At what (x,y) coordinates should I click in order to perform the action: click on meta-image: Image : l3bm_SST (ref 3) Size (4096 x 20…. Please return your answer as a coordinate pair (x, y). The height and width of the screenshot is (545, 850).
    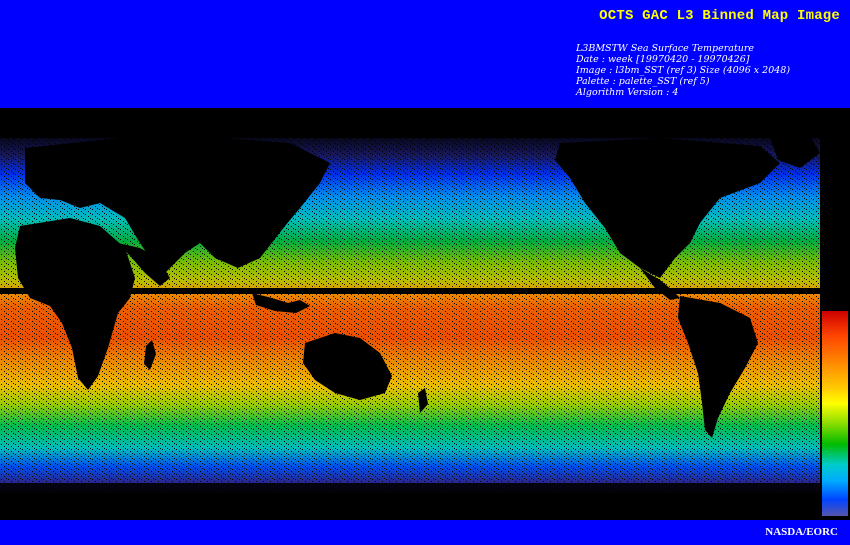
    Looking at the image, I should click on (683, 70).